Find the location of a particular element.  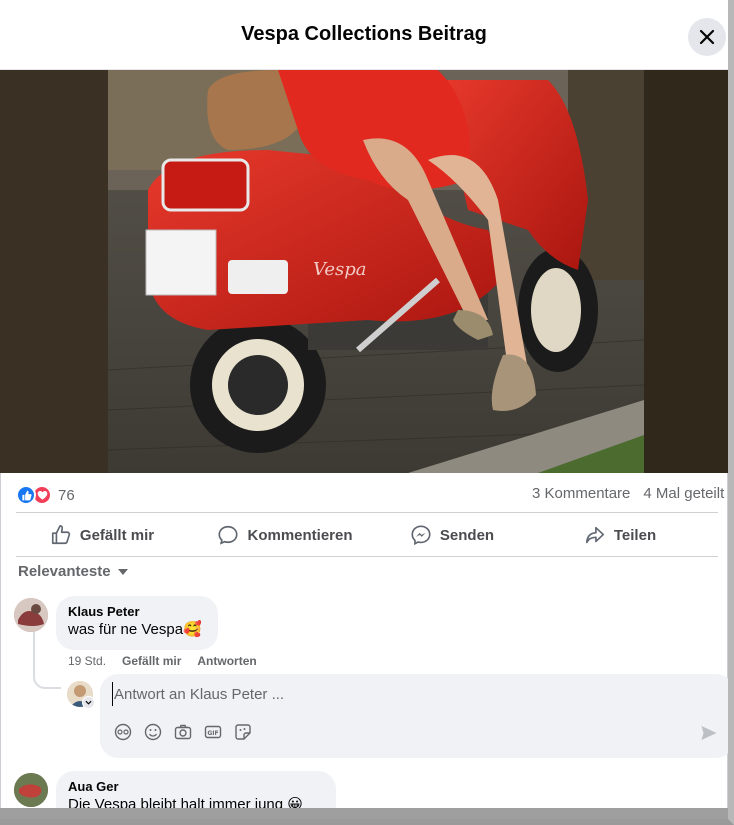

sticker-button is located at coordinates (243, 732).